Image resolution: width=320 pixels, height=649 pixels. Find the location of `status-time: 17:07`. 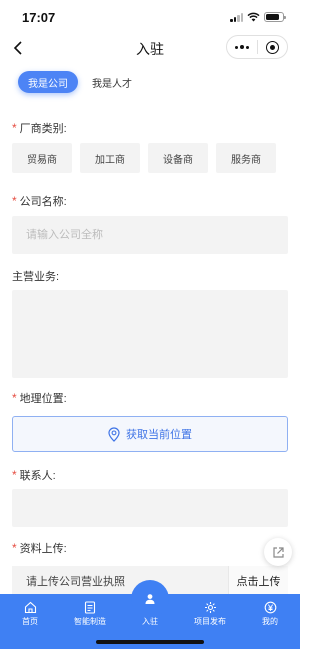

status-time: 17:07 is located at coordinates (39, 17).